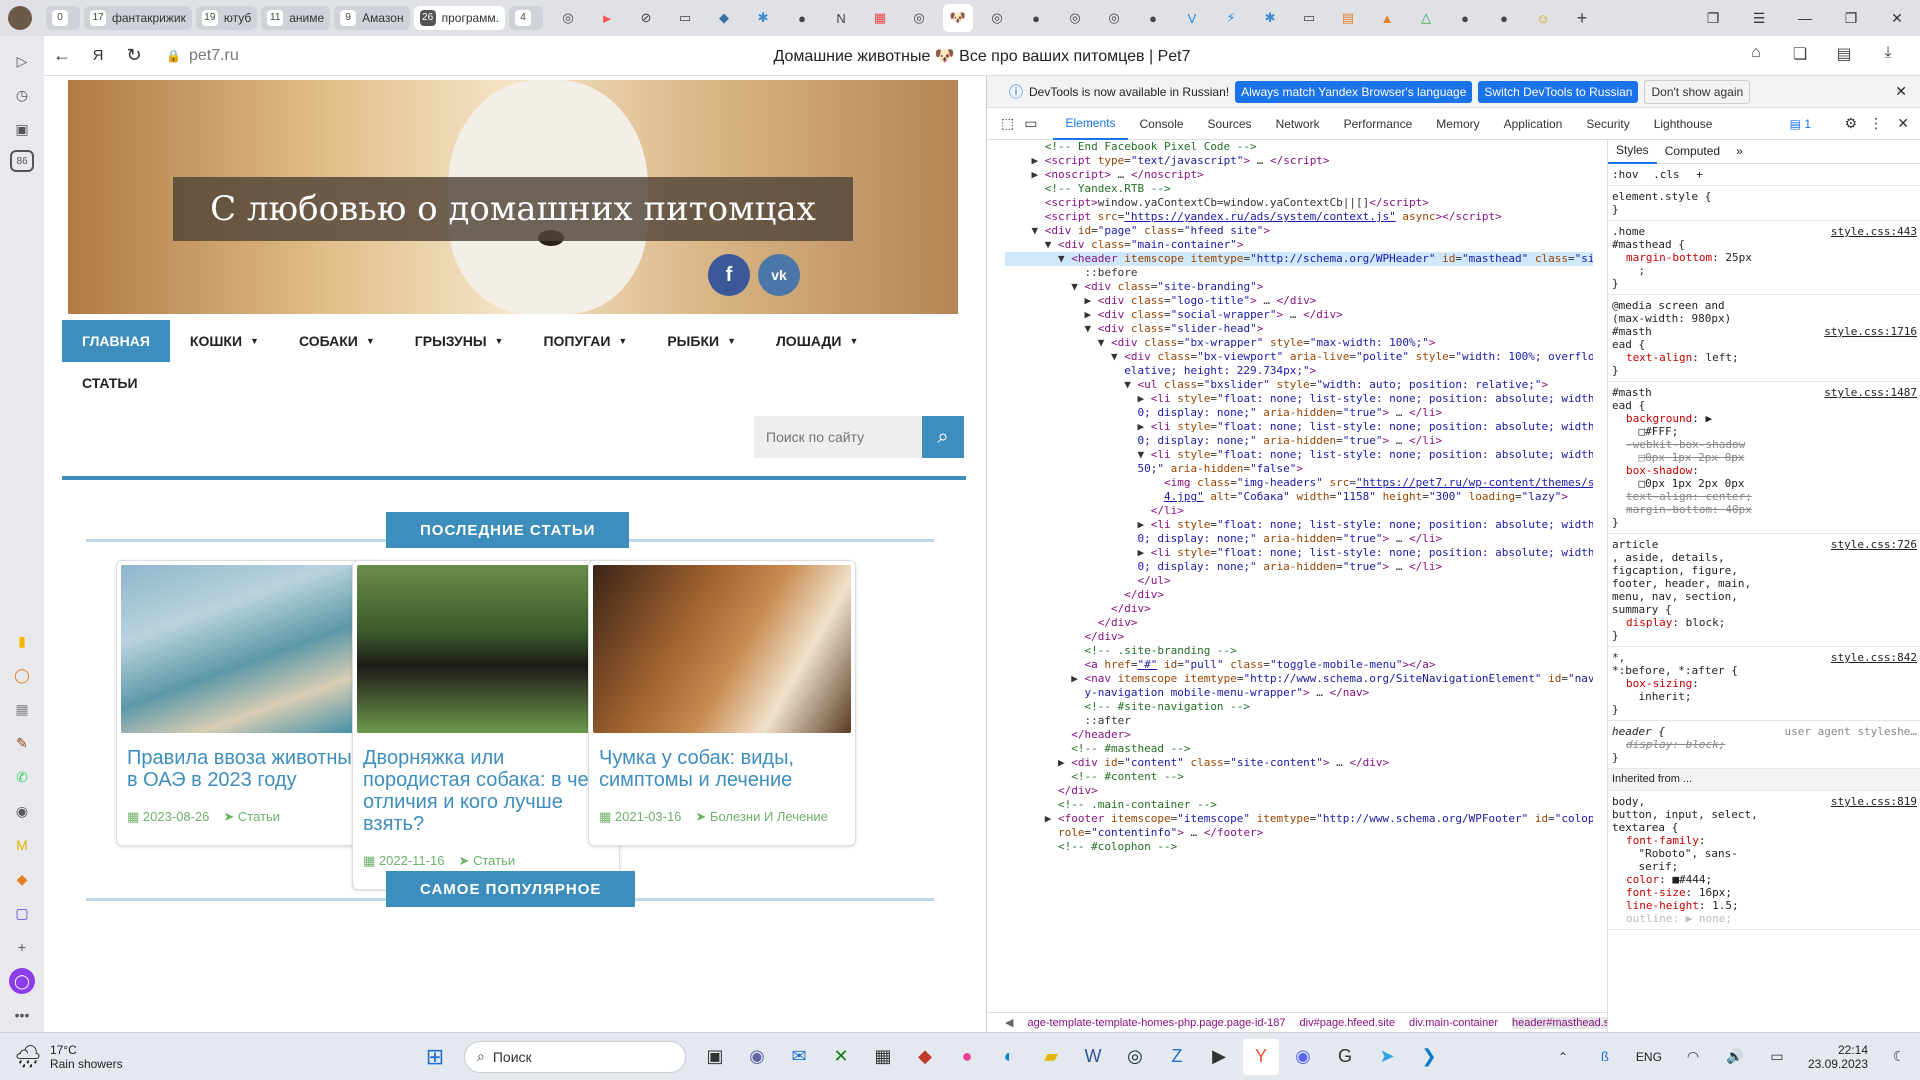  What do you see at coordinates (1850, 123) in the screenshot?
I see `settings-icon: ⚙` at bounding box center [1850, 123].